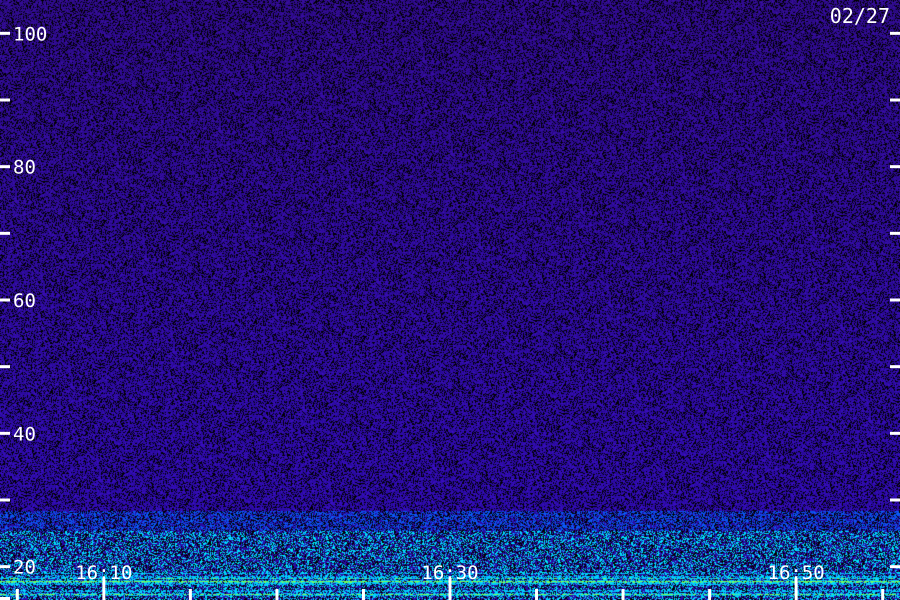  Describe the element at coordinates (24, 568) in the screenshot. I see `y-tick-label: 20` at that location.